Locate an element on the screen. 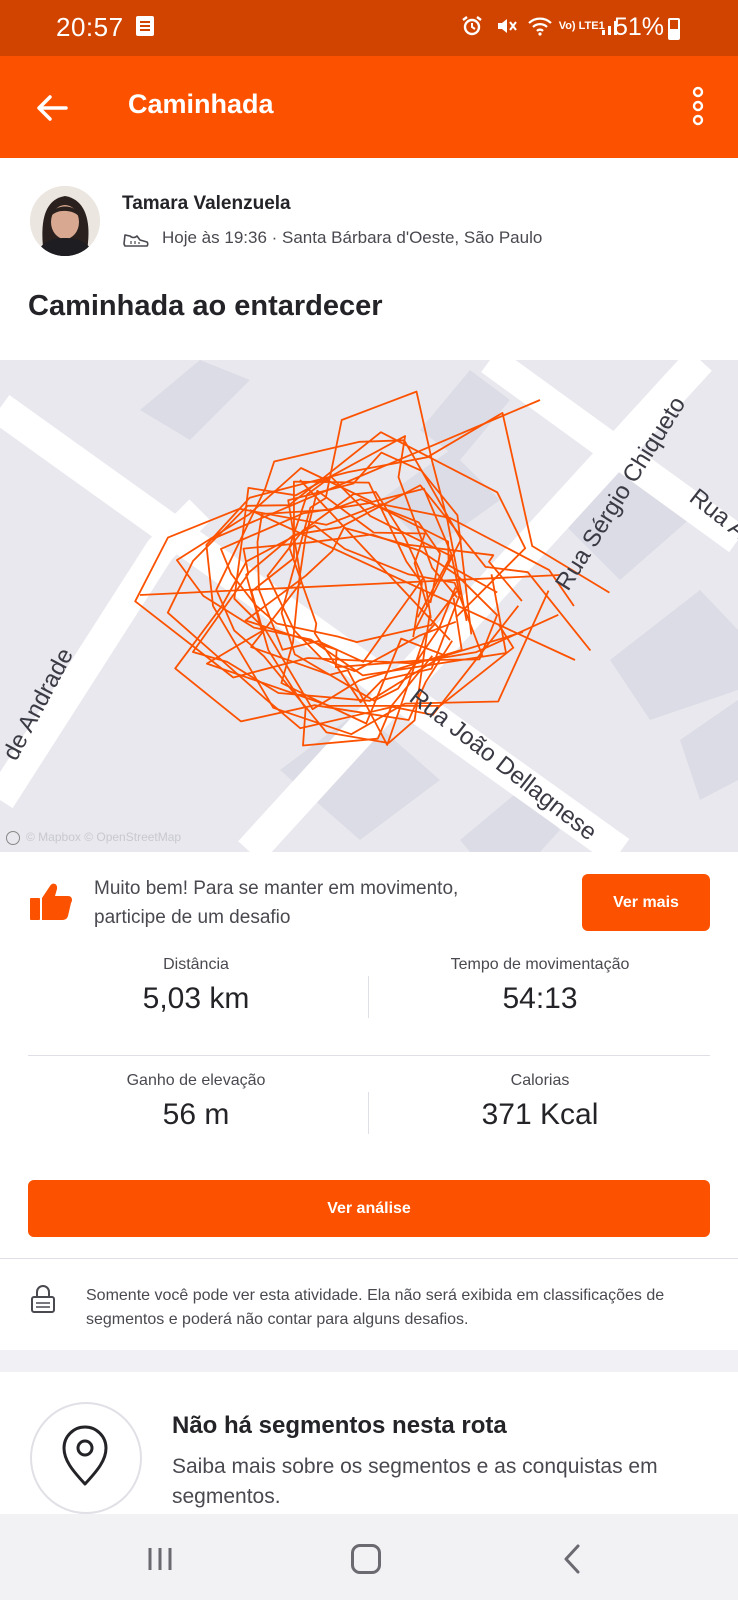  battery-icon is located at coordinates (674, 29).